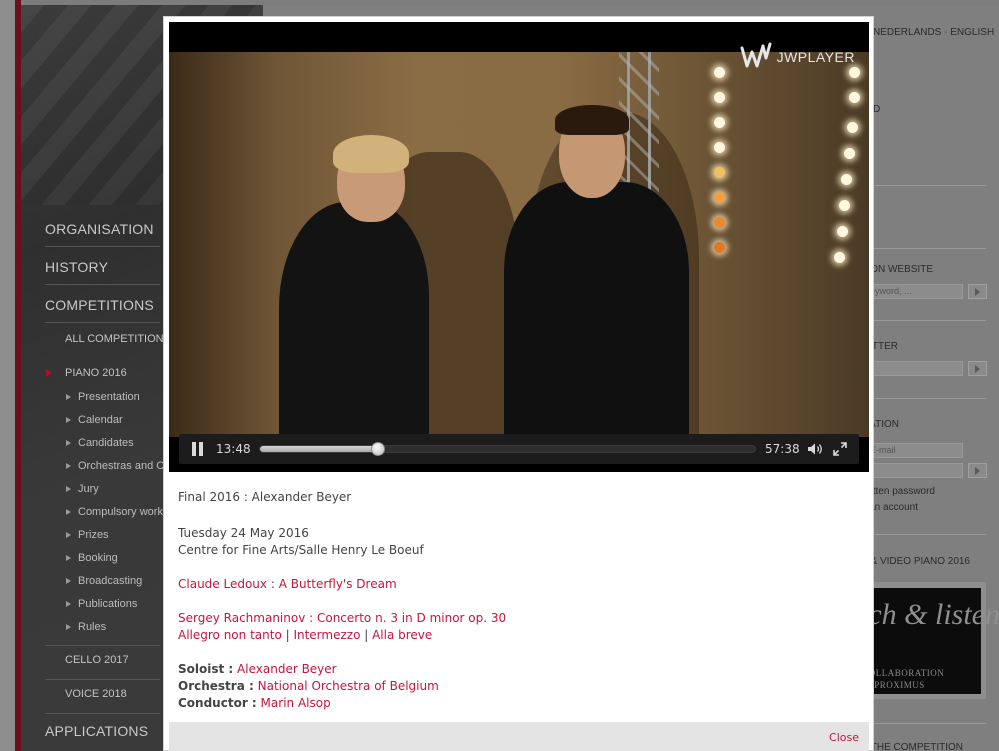 This screenshot has height=751, width=999. Describe the element at coordinates (877, 109) in the screenshot. I see `partial-text: D` at that location.